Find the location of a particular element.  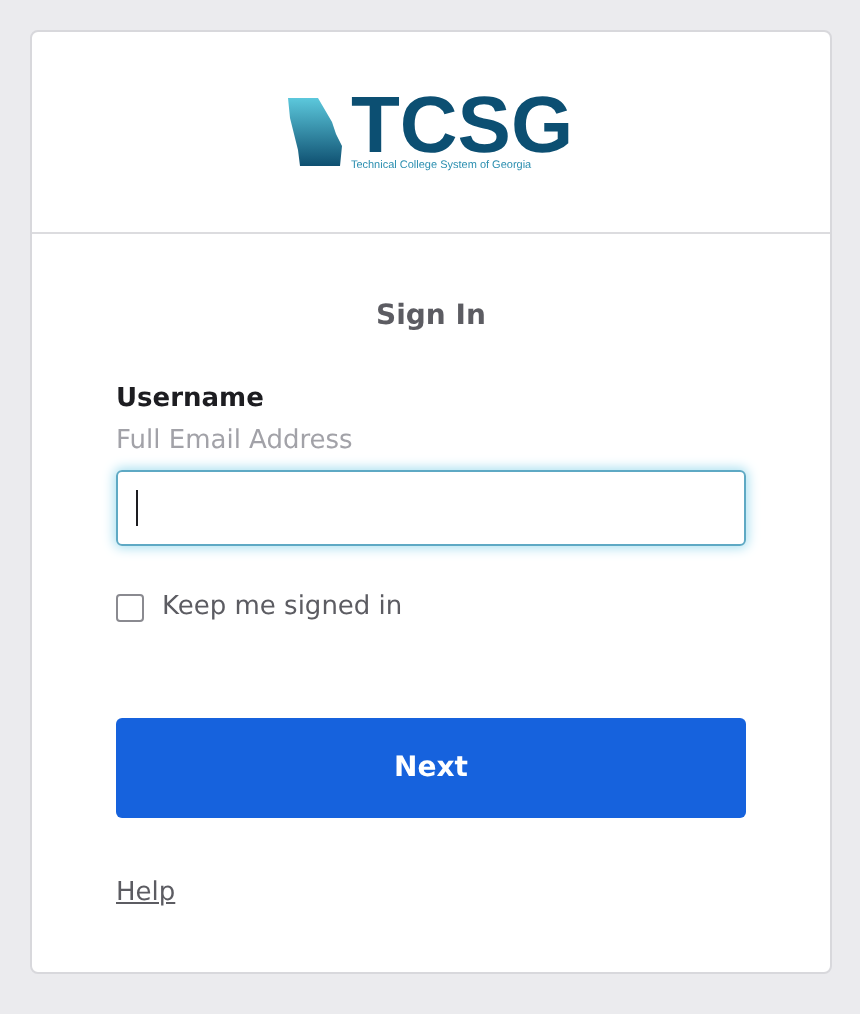

username-label: Username is located at coordinates (191, 399).